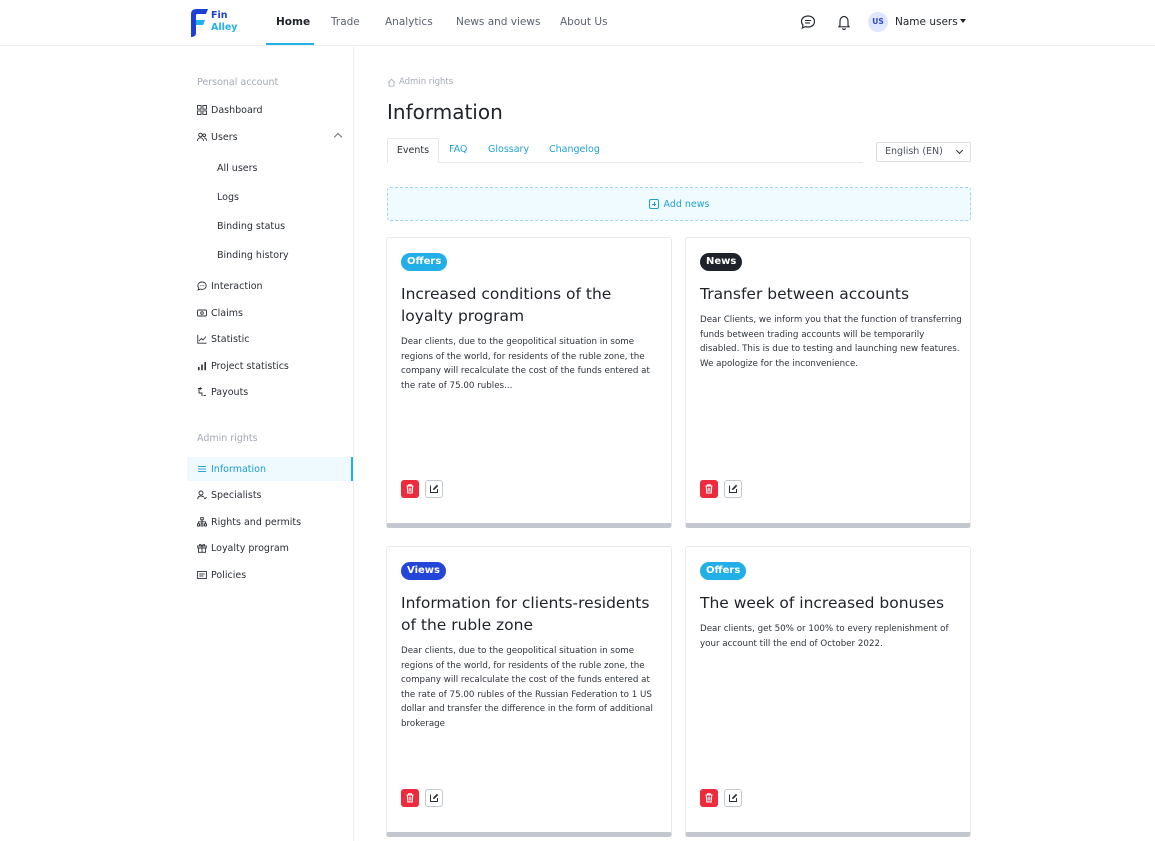 This screenshot has height=841, width=1155. Describe the element at coordinates (227, 438) in the screenshot. I see `sidebar-section-admin: Admin rights` at that location.